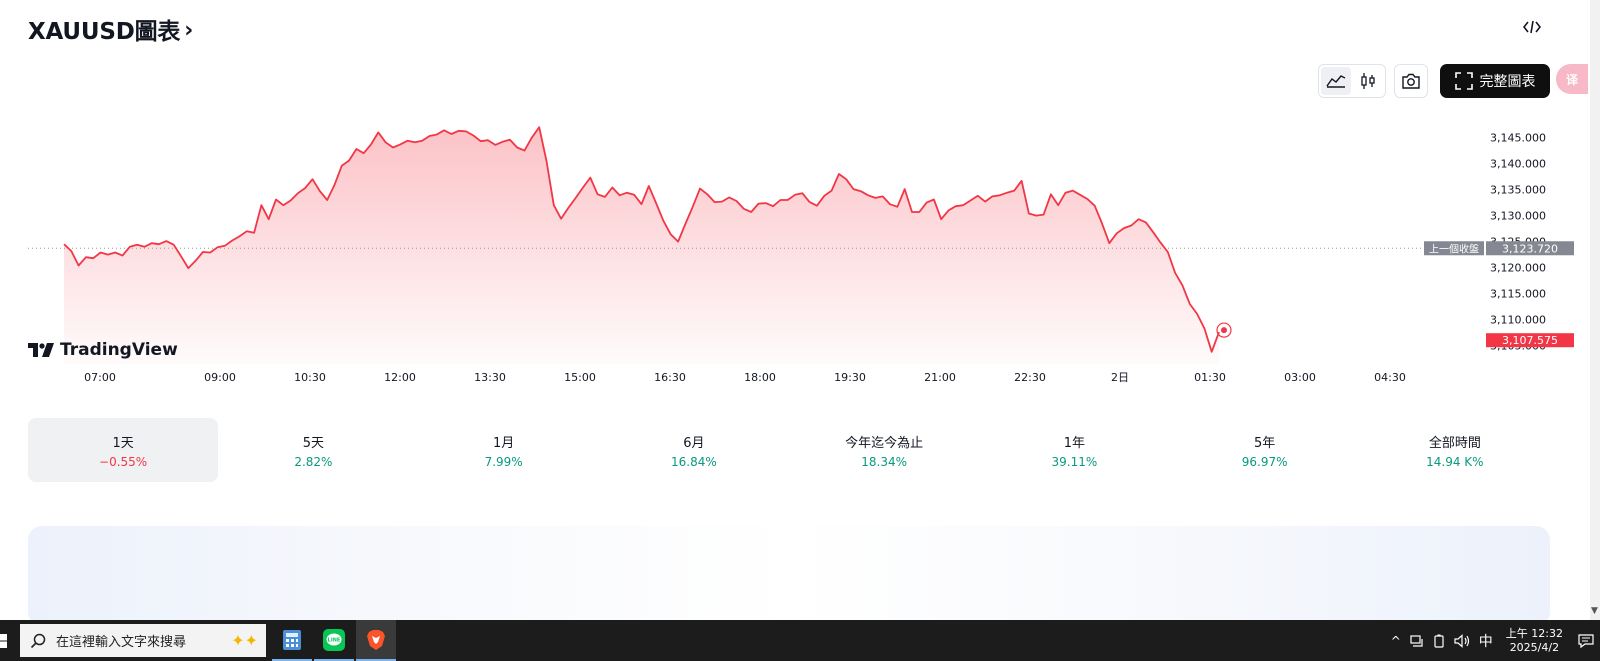 The height and width of the screenshot is (661, 1600). Describe the element at coordinates (1454, 443) in the screenshot. I see `range-label: 全部時間` at that location.